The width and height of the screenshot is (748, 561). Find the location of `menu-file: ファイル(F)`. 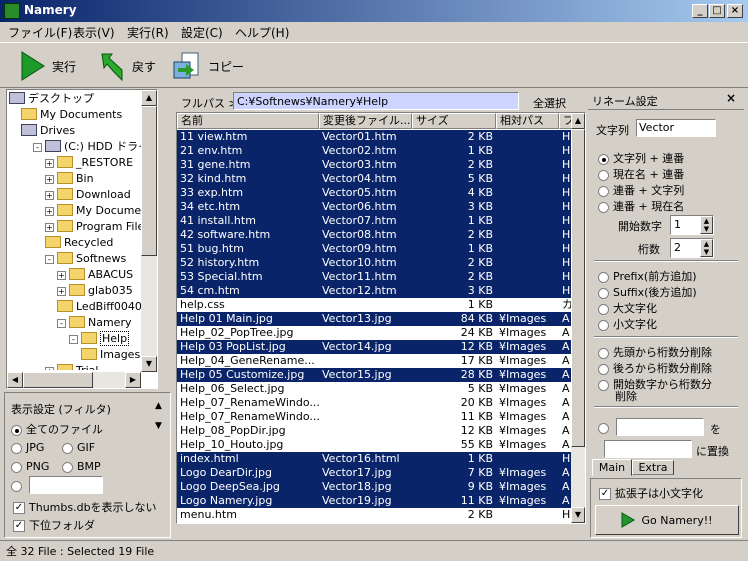

menu-file: ファイル(F) is located at coordinates (40, 32).